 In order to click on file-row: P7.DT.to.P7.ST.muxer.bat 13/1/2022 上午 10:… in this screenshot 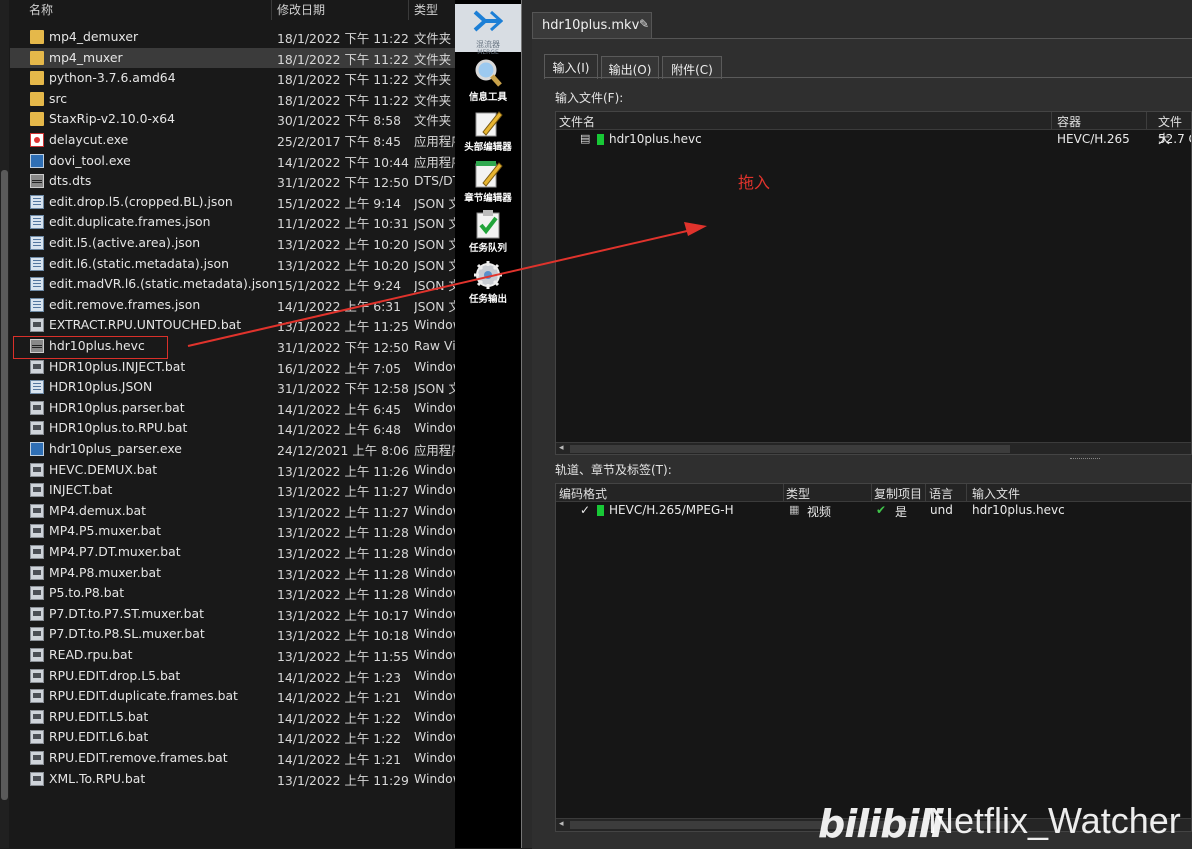, I will do `click(232, 614)`.